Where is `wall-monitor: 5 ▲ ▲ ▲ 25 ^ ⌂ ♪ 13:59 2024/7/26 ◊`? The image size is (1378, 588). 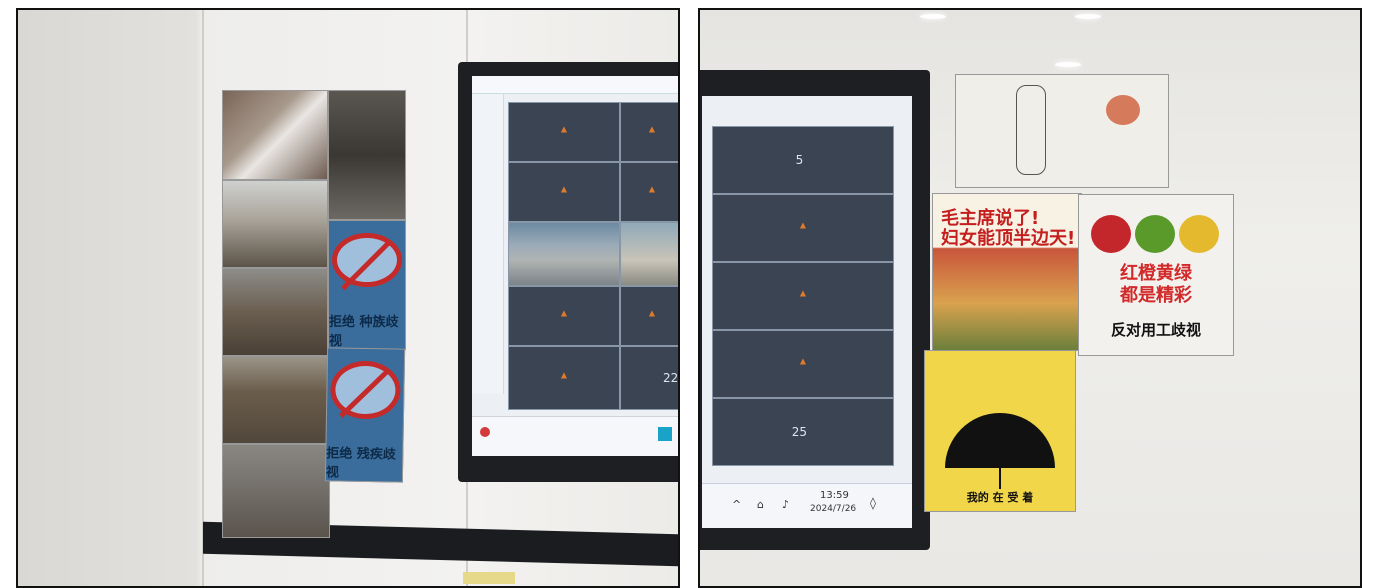
wall-monitor: 5 ▲ ▲ ▲ 25 ^ ⌂ ♪ 13:59 2024/7/26 ◊ is located at coordinates (815, 310).